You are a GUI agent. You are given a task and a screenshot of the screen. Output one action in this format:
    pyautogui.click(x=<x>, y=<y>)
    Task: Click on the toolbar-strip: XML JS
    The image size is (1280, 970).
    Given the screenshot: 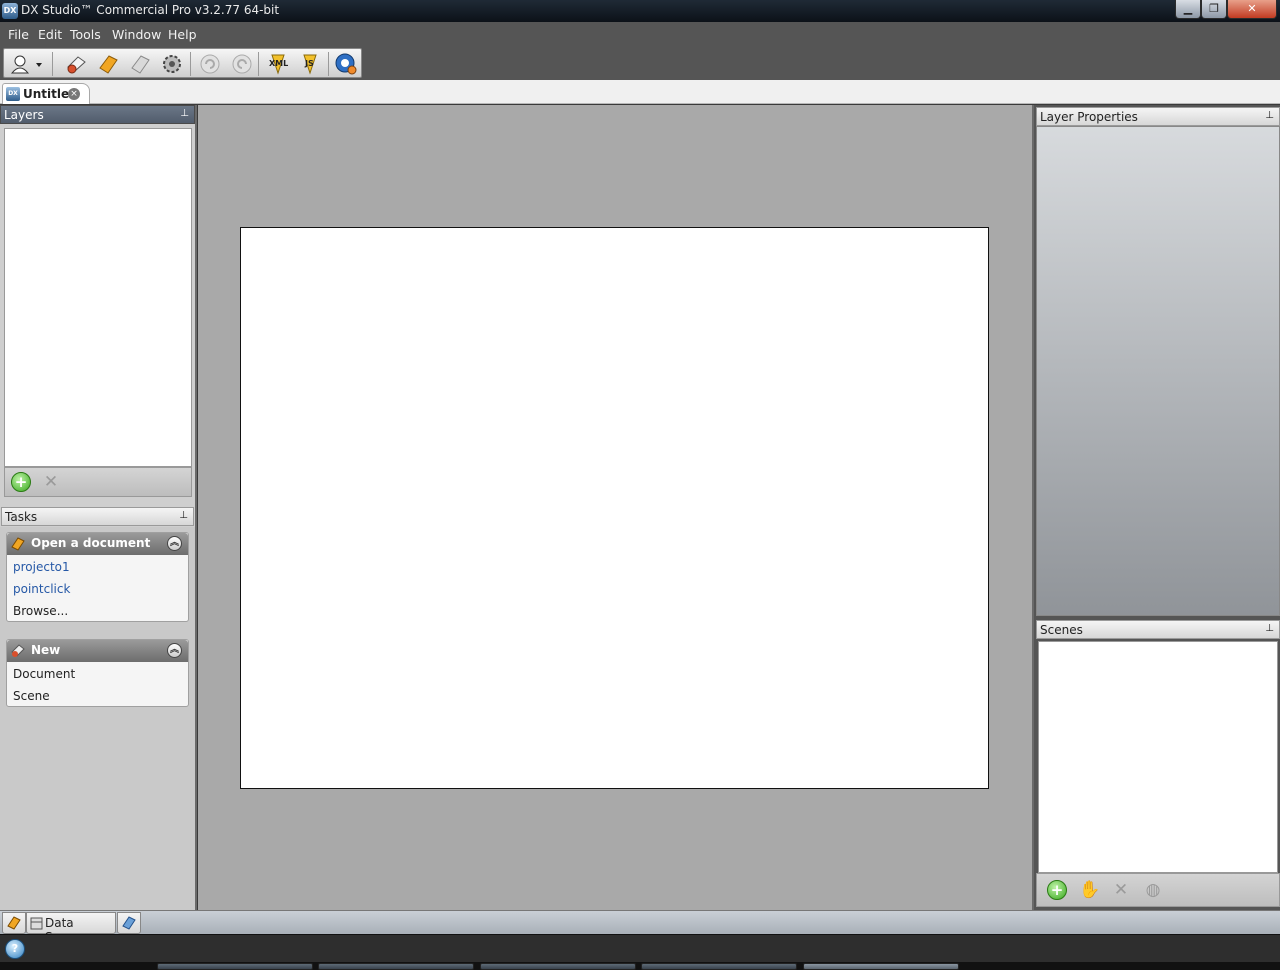 What is the action you would take?
    pyautogui.click(x=182, y=63)
    